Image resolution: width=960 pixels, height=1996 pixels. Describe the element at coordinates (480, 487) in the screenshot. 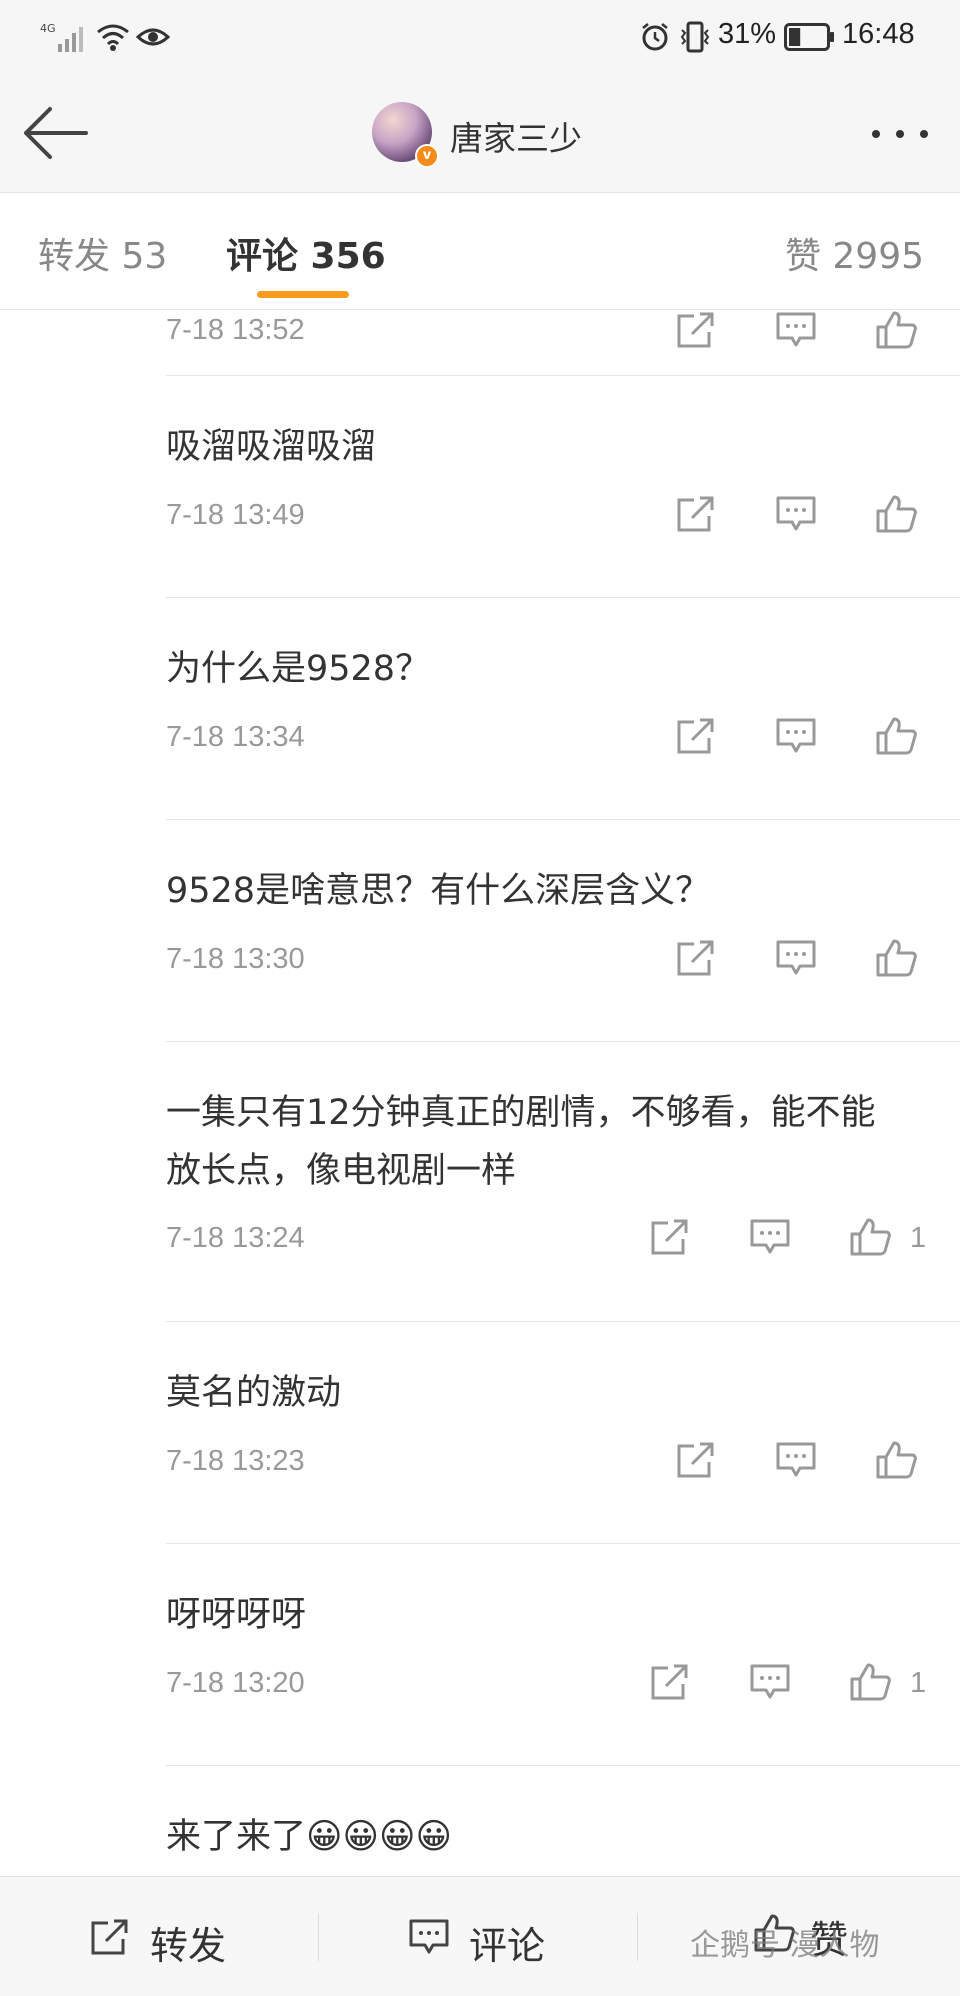

I see `comment-item: 吸溜吸溜吸溜 7-18 13:49` at that location.